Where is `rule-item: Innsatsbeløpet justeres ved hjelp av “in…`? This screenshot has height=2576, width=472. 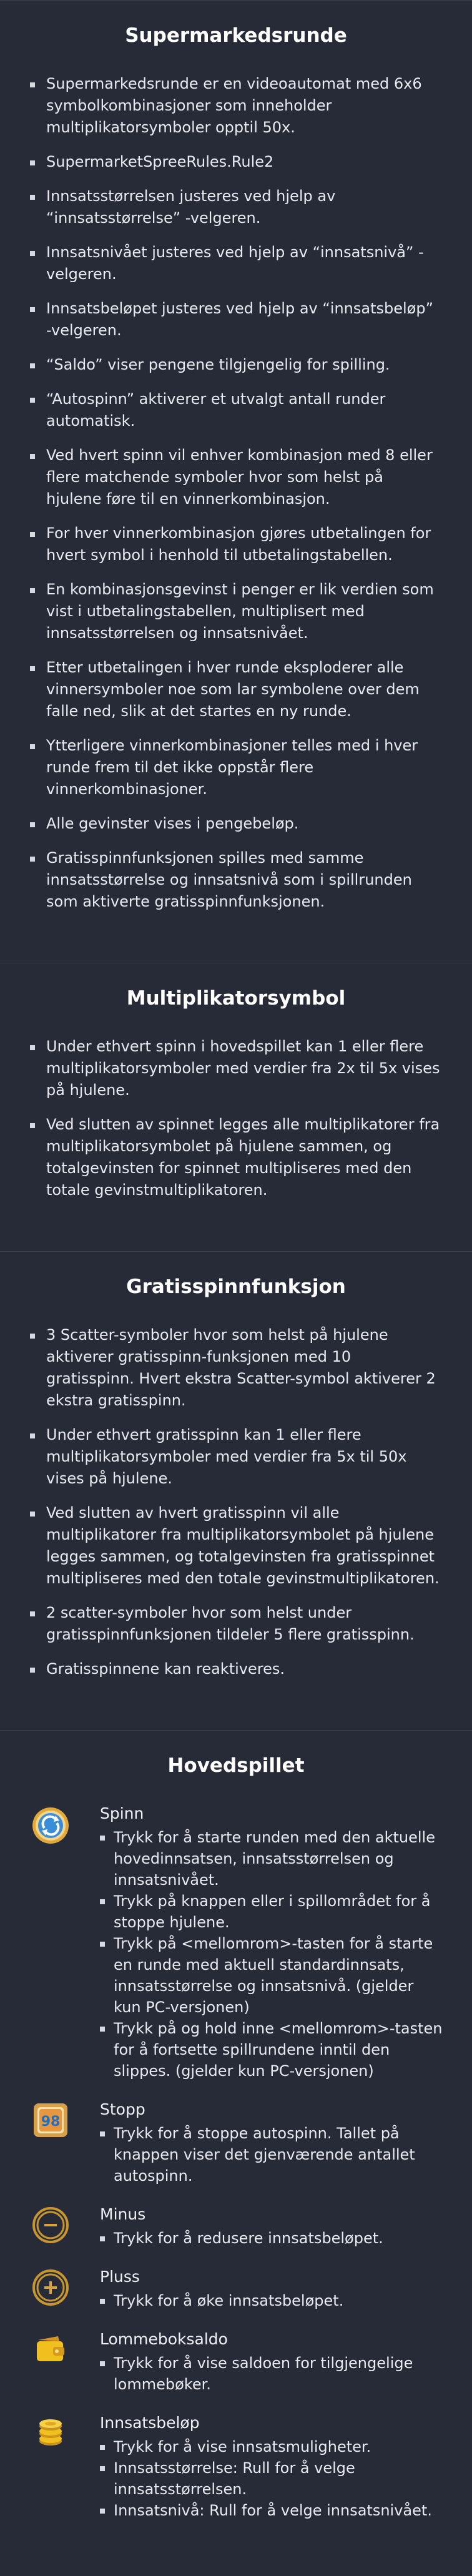 rule-item: Innsatsbeløpet justeres ved hjelp av “in… is located at coordinates (236, 320).